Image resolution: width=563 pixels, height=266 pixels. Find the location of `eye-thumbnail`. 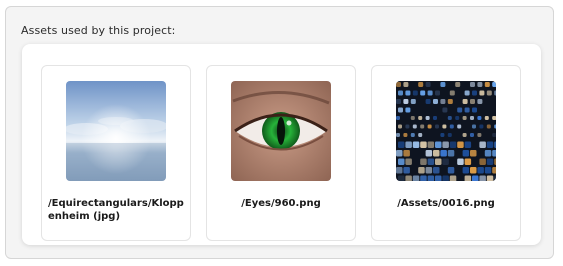

eye-thumbnail is located at coordinates (281, 131).